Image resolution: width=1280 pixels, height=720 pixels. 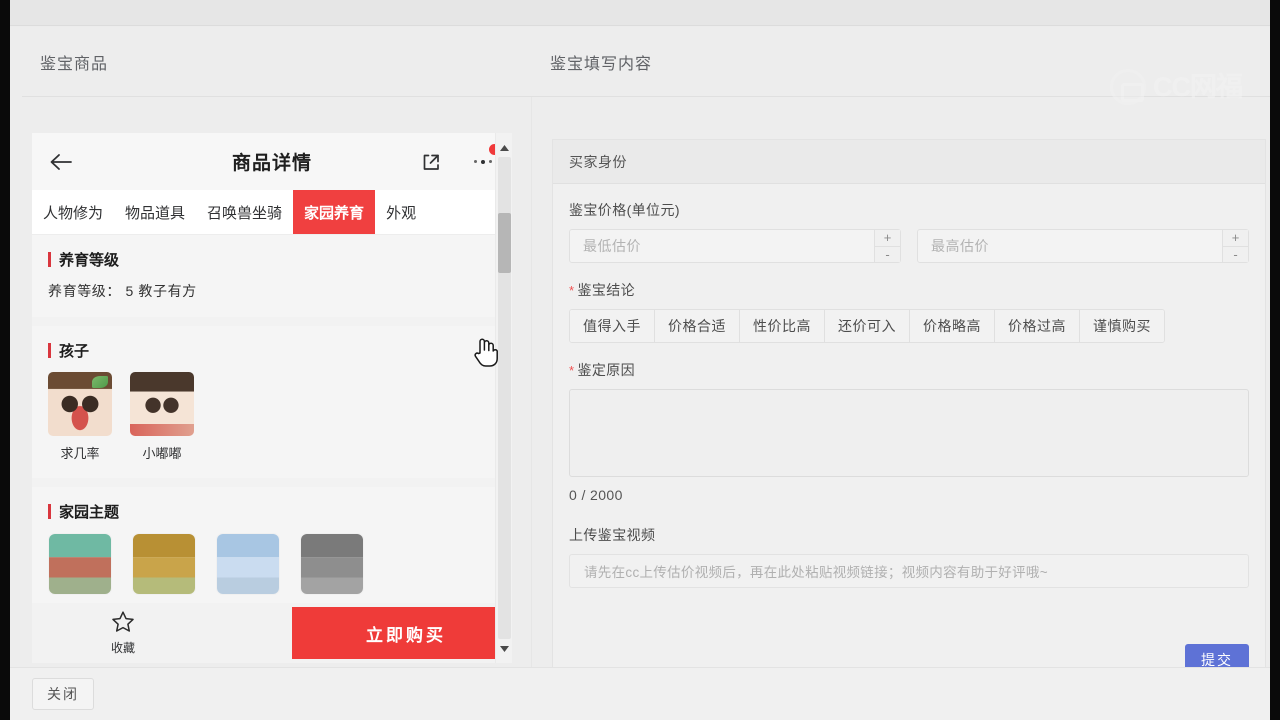 What do you see at coordinates (272, 161) in the screenshot?
I see `preview-topbar: 商品详情` at bounding box center [272, 161].